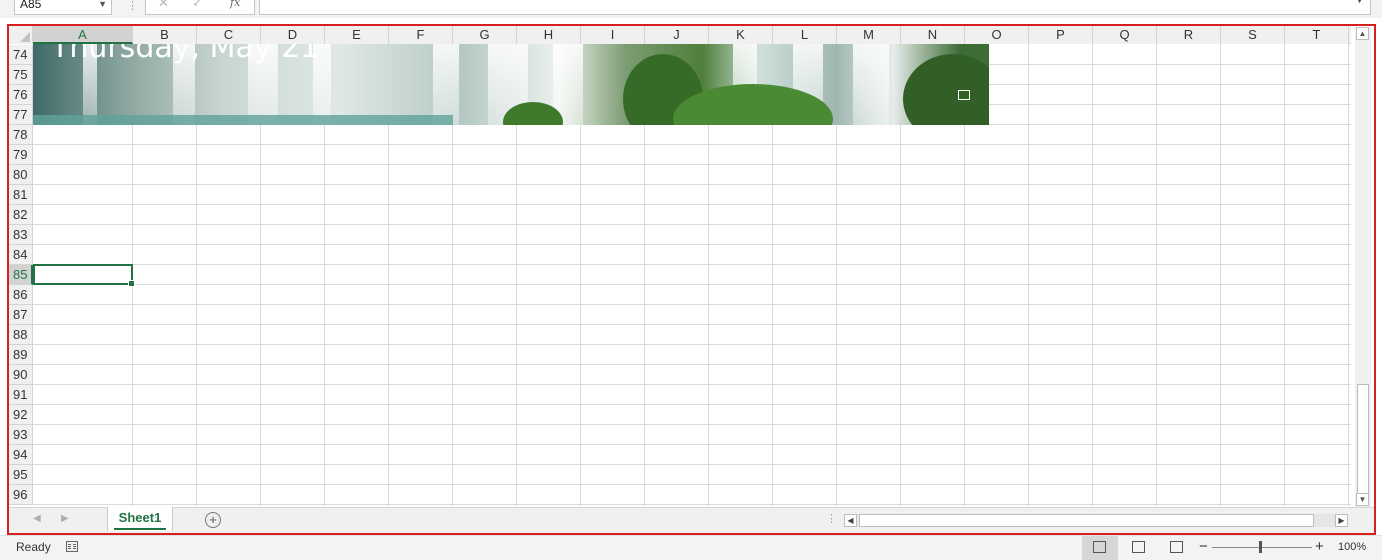  I want to click on active-cell-selection, so click(84, 275).